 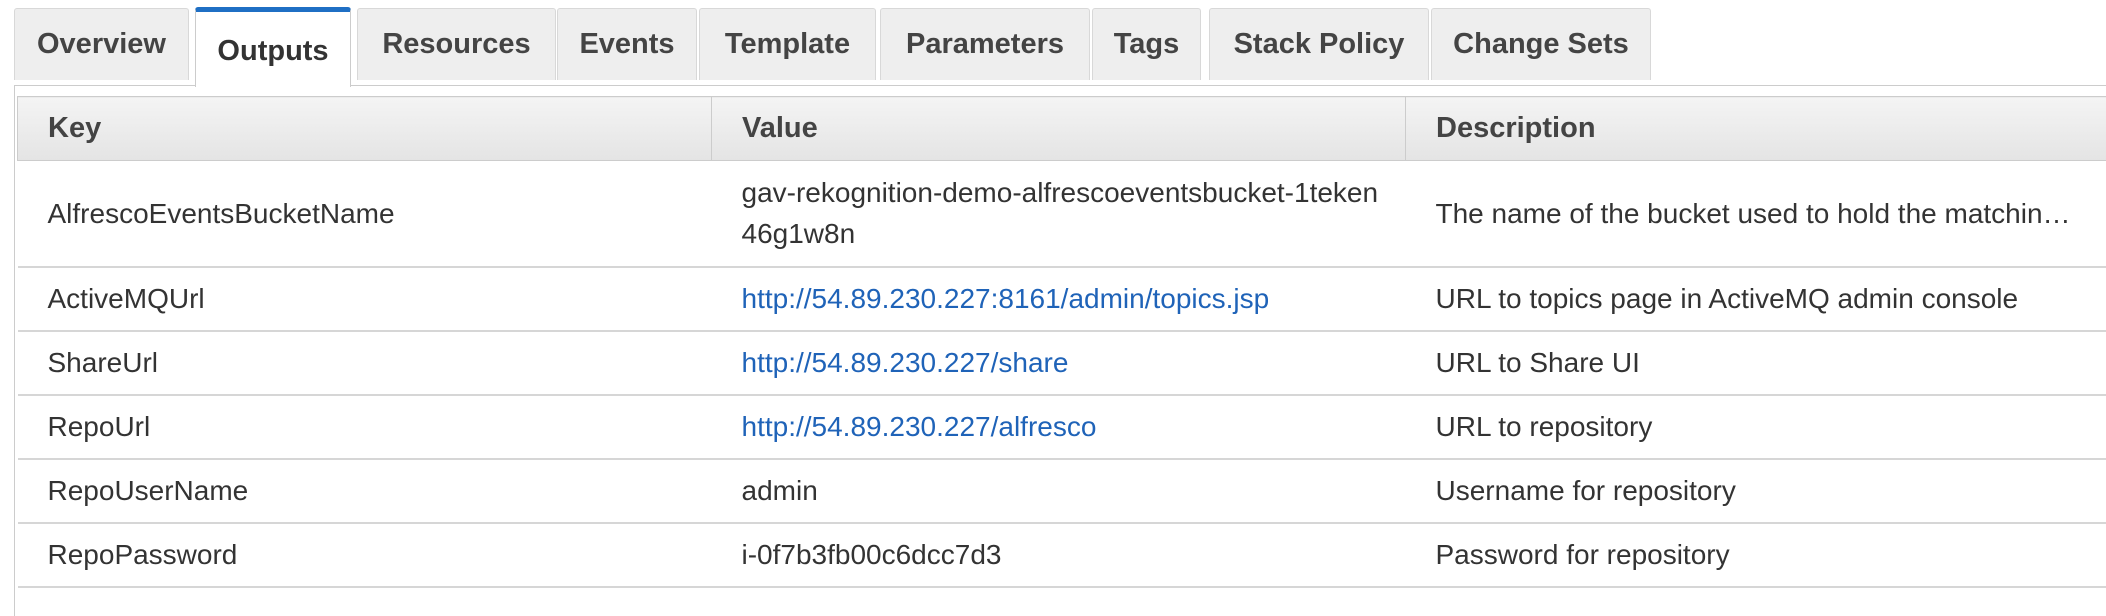 I want to click on output-value: i-0f7b3fb00c6dcc7d3, so click(x=1058, y=555).